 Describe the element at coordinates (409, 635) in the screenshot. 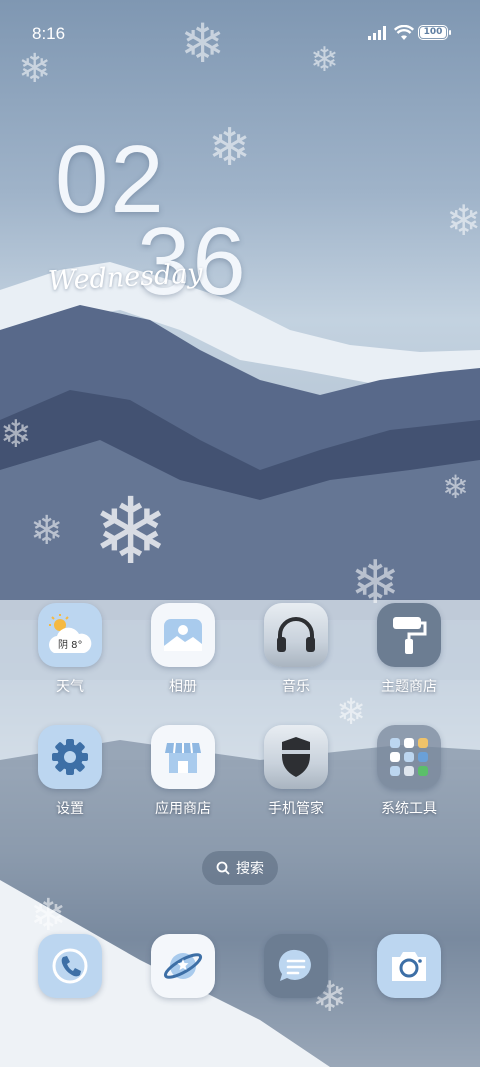

I see `paint-roller-icon` at that location.